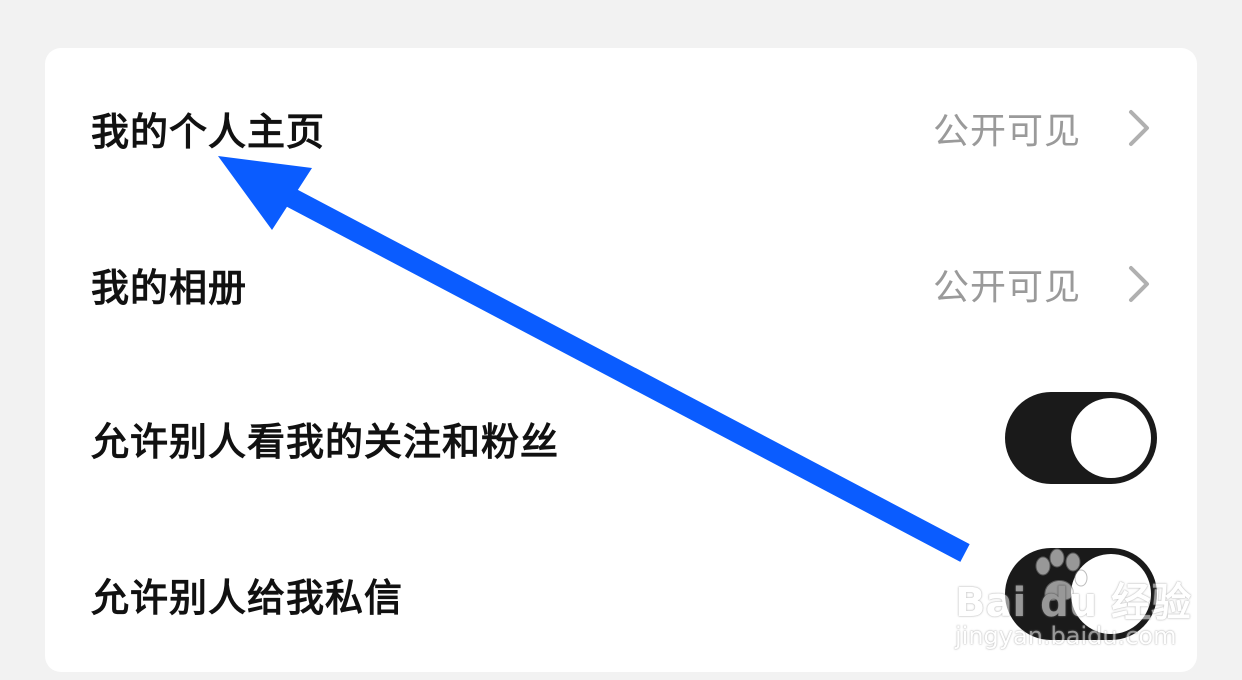 The image size is (1242, 680). Describe the element at coordinates (169, 287) in the screenshot. I see `row-label: 我的相册` at that location.